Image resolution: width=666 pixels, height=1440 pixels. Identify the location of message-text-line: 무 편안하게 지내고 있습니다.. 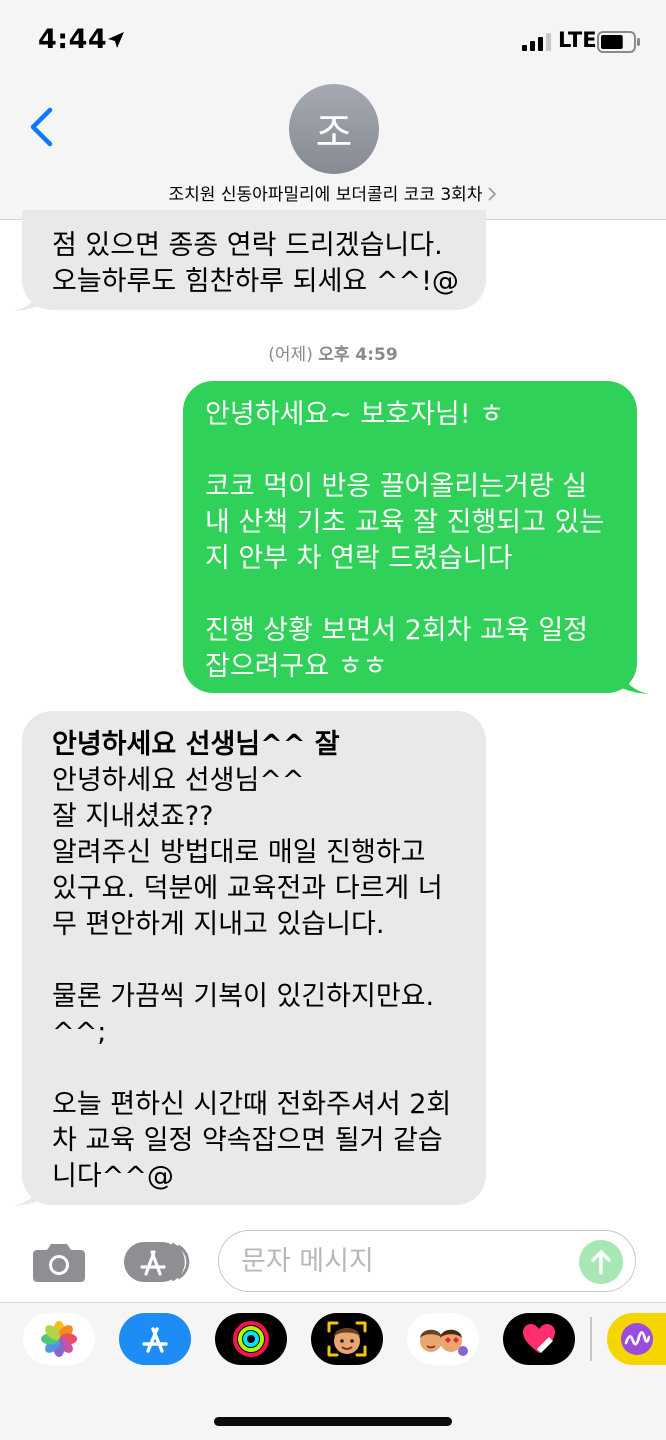
(218, 924).